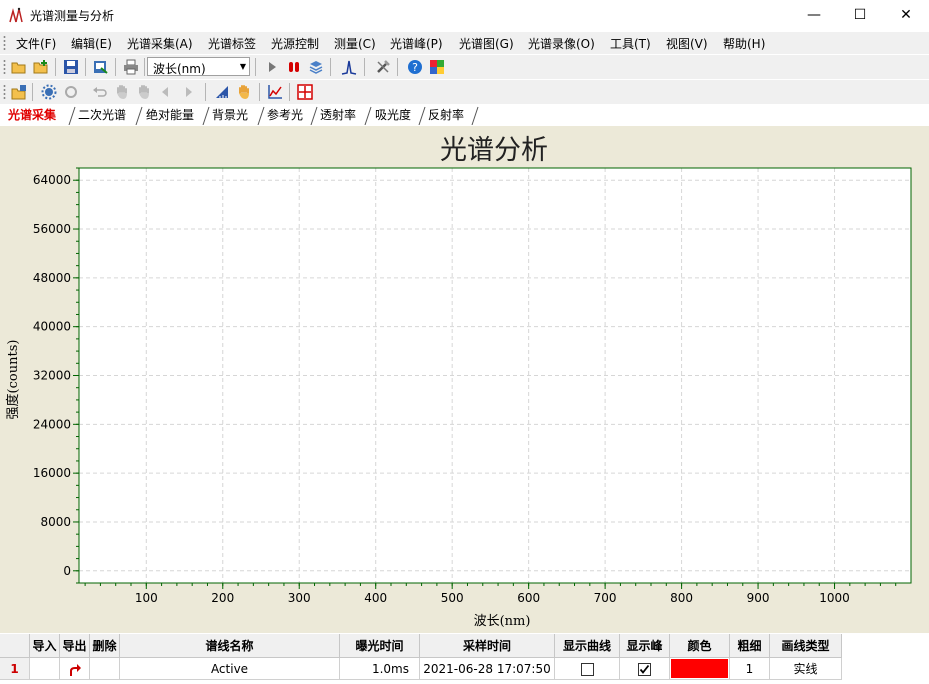  I want to click on x-tick-label: 200, so click(222, 598).